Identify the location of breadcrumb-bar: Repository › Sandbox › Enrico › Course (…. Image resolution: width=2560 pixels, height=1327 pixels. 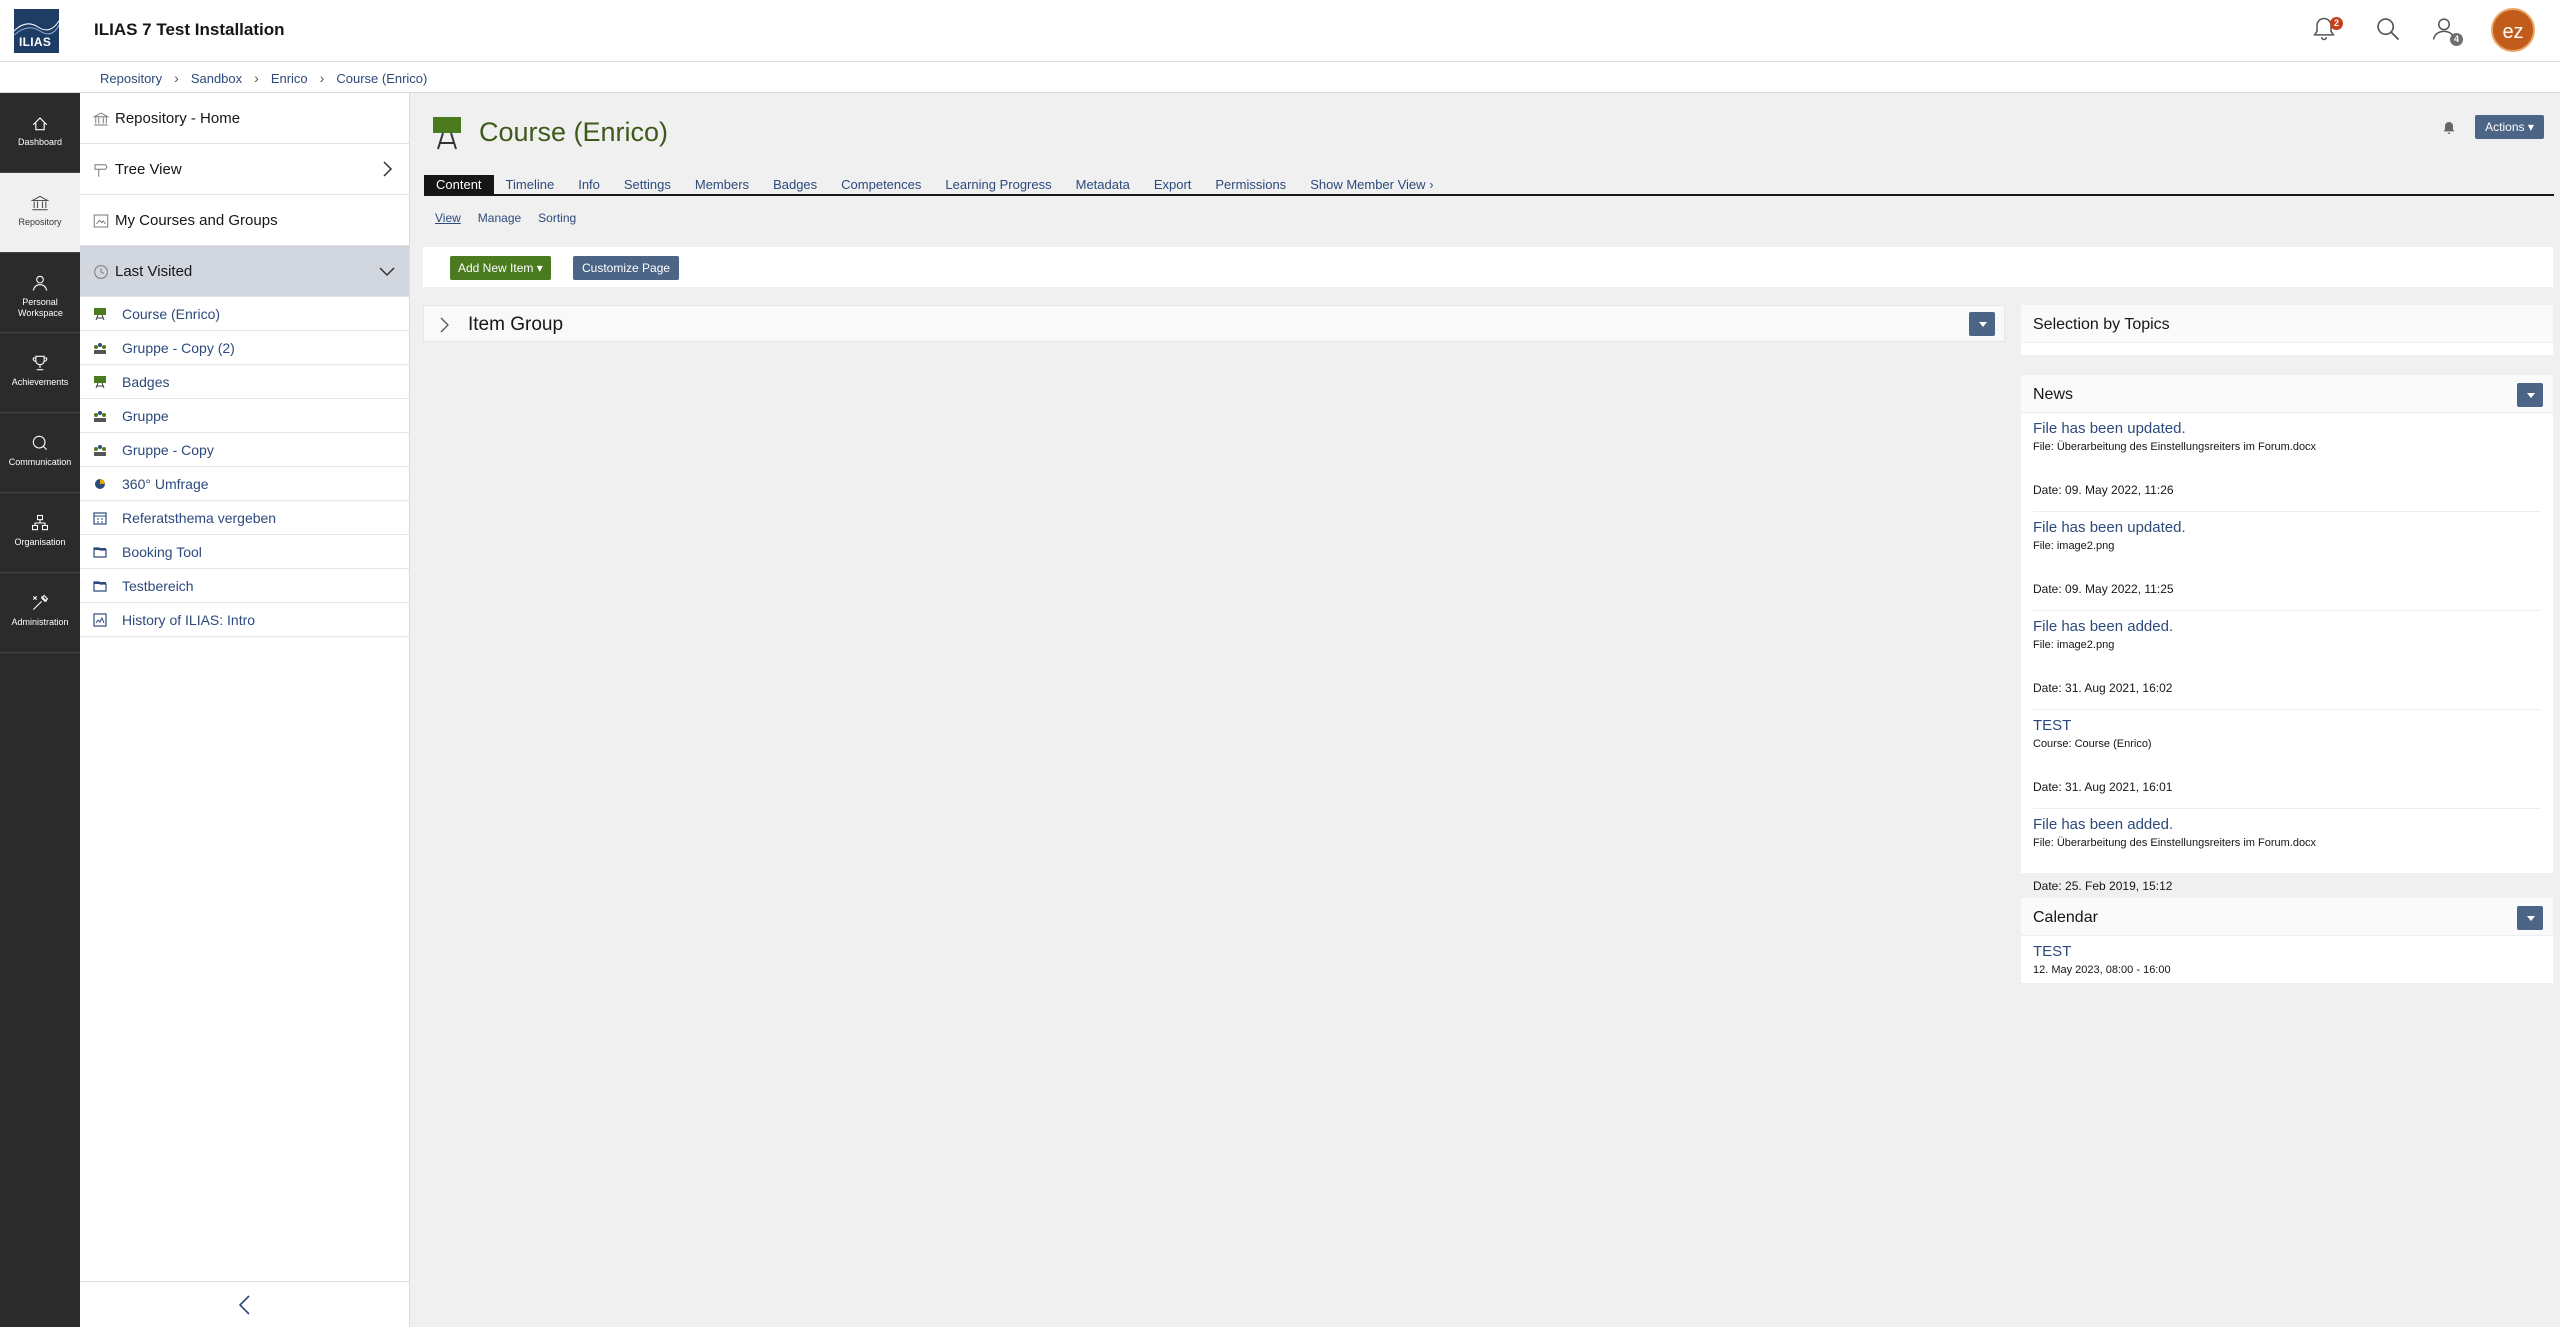
(1280, 77).